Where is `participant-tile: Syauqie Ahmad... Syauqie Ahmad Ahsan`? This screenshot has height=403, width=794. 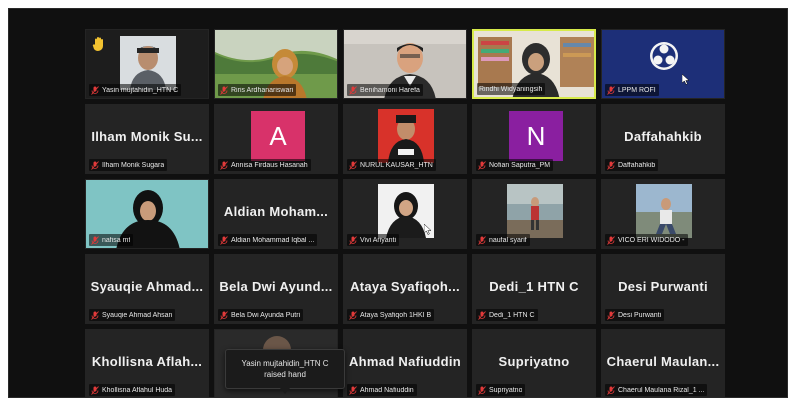 participant-tile: Syauqie Ahmad... Syauqie Ahmad Ahsan is located at coordinates (147, 289).